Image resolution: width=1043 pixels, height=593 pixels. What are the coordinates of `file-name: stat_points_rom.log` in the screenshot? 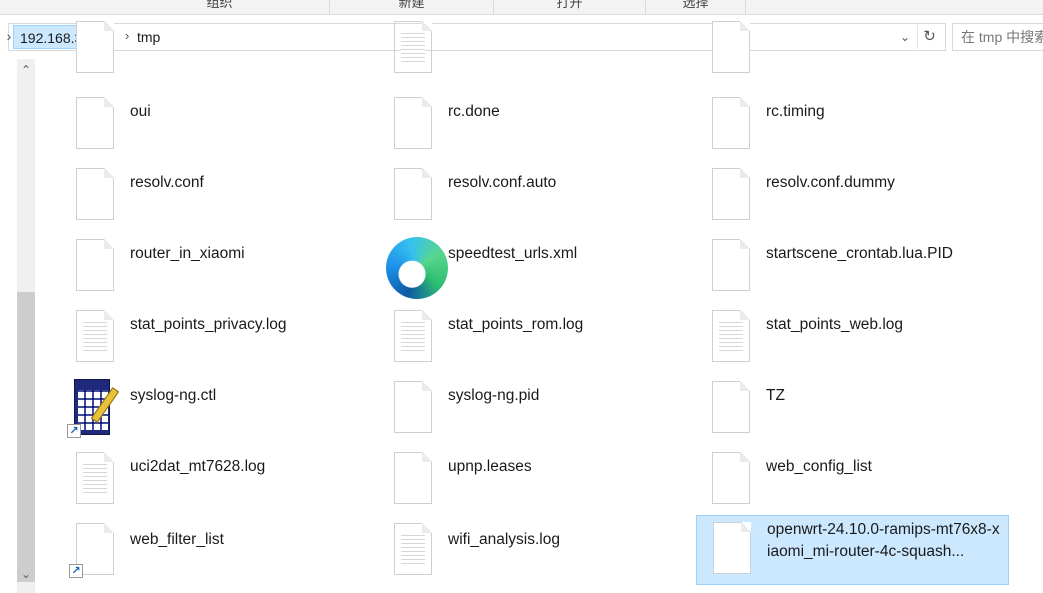 It's located at (516, 324).